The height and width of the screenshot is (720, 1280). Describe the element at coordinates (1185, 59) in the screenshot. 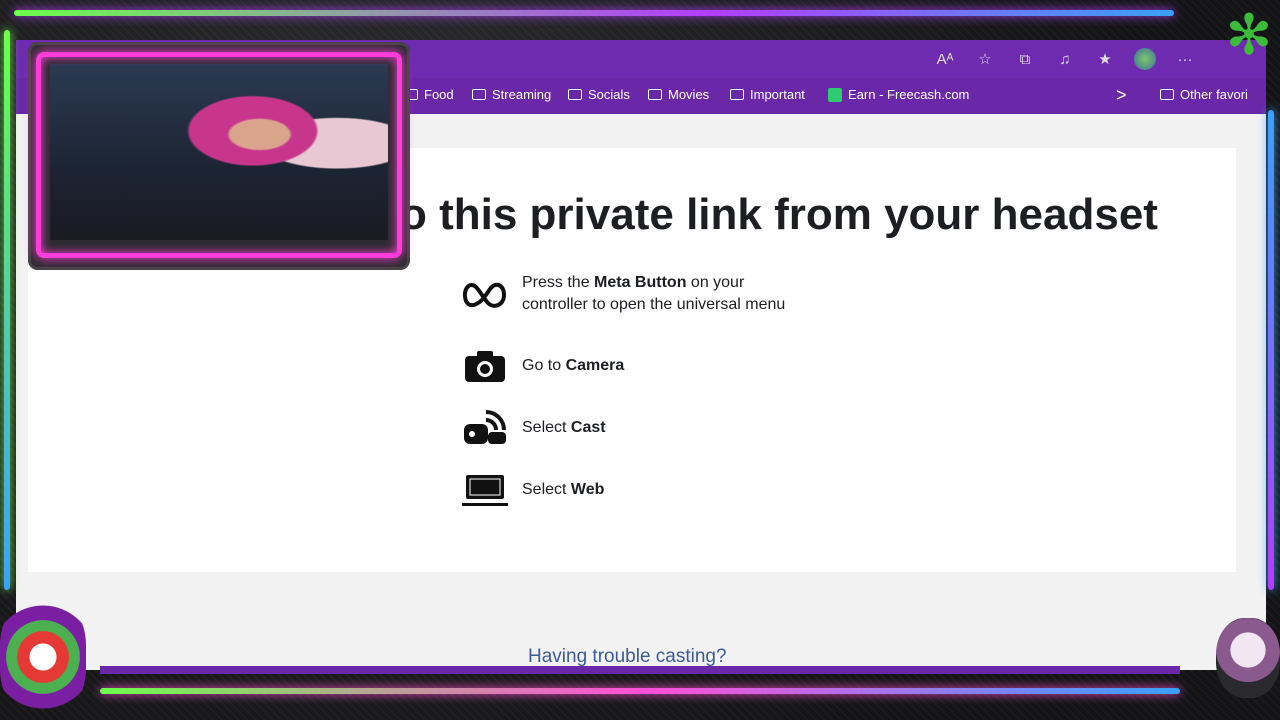

I see `more-icon: ···` at that location.